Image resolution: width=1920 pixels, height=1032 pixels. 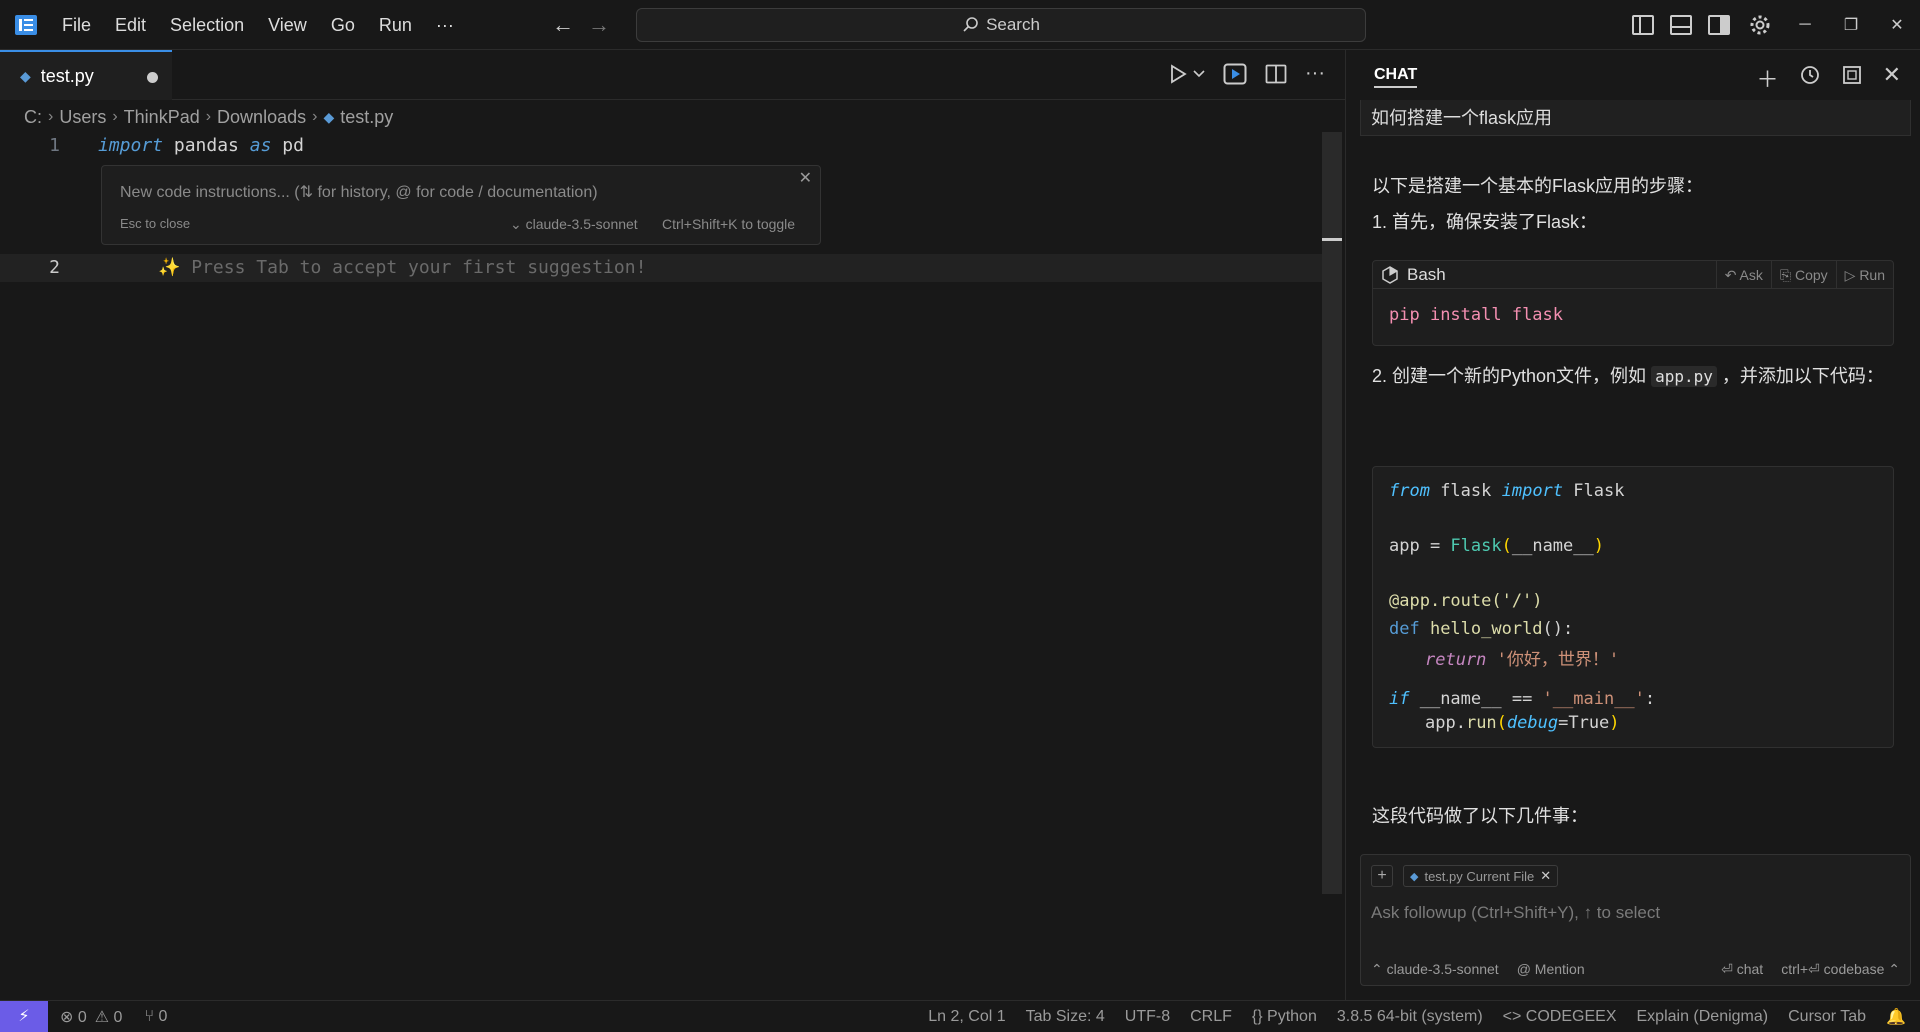 What do you see at coordinates (1551, 969) in the screenshot?
I see `mention-button: @ Mention` at bounding box center [1551, 969].